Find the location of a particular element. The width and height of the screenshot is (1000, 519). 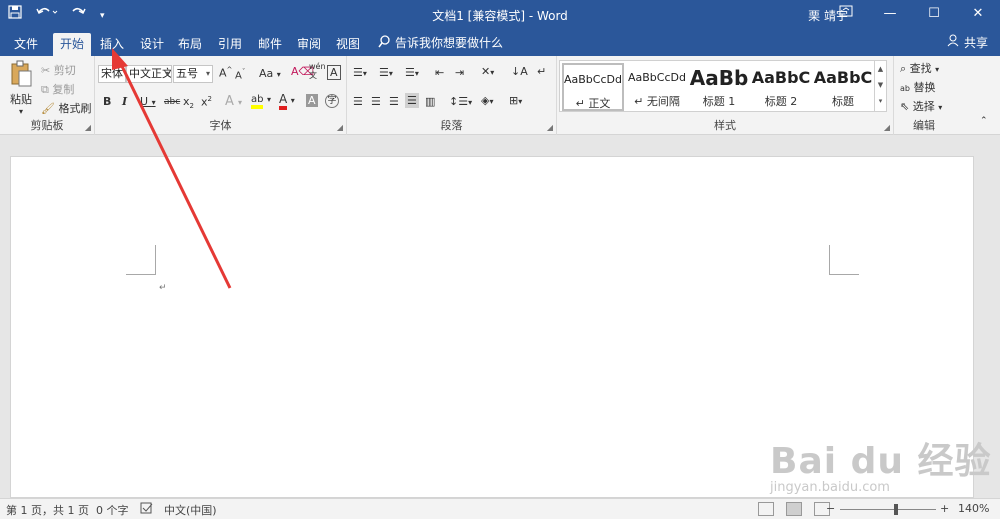

paste-button: 粘贴 ▾ is located at coordinates (21, 88).